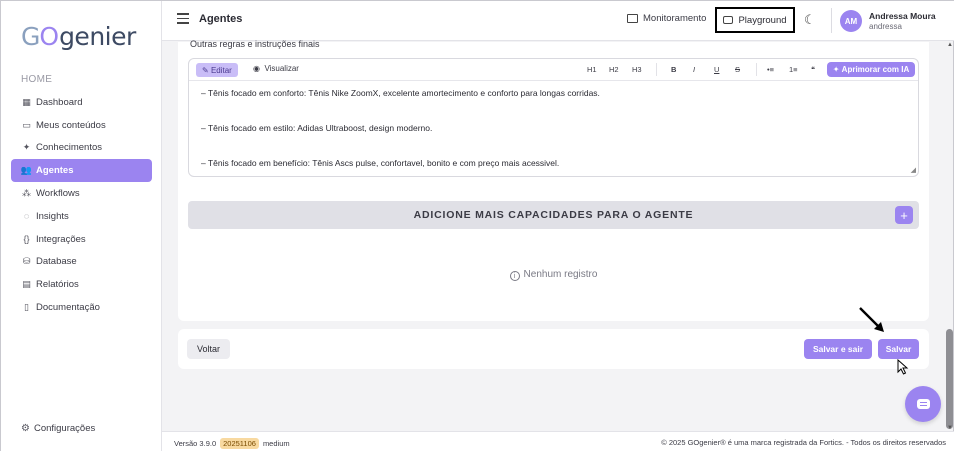 The width and height of the screenshot is (954, 451). I want to click on settings-link: ⚙ Configurações, so click(58, 428).